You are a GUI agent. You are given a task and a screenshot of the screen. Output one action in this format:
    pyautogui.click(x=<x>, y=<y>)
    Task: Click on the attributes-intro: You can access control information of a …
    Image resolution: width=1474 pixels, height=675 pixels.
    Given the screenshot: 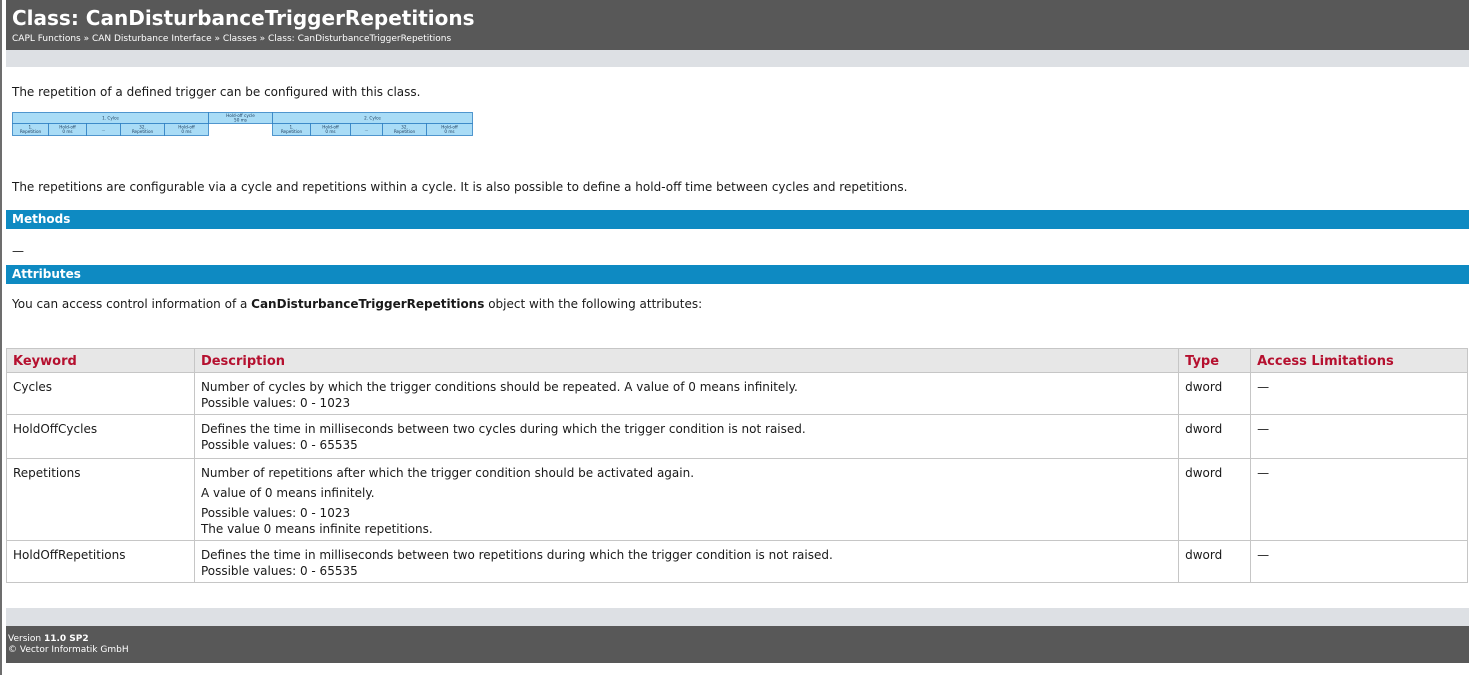 What is the action you would take?
    pyautogui.click(x=737, y=304)
    